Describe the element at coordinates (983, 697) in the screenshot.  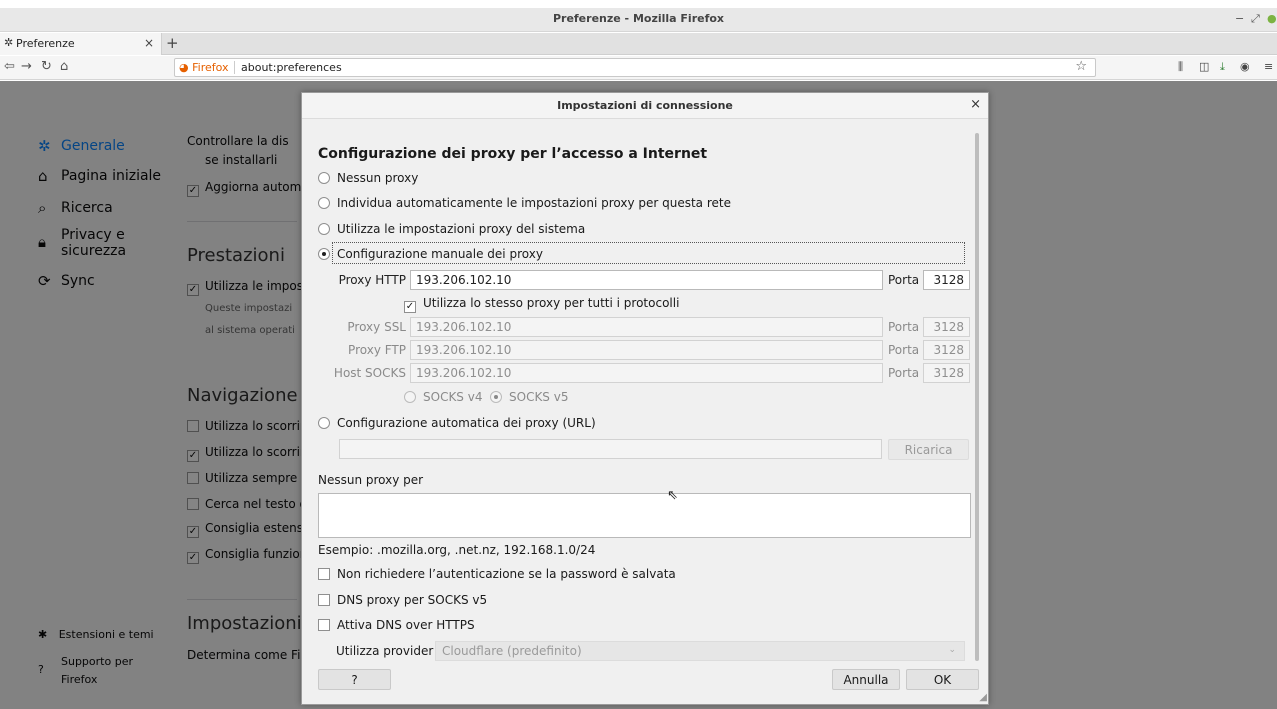
I see `resize-grip-icon: ◢` at that location.